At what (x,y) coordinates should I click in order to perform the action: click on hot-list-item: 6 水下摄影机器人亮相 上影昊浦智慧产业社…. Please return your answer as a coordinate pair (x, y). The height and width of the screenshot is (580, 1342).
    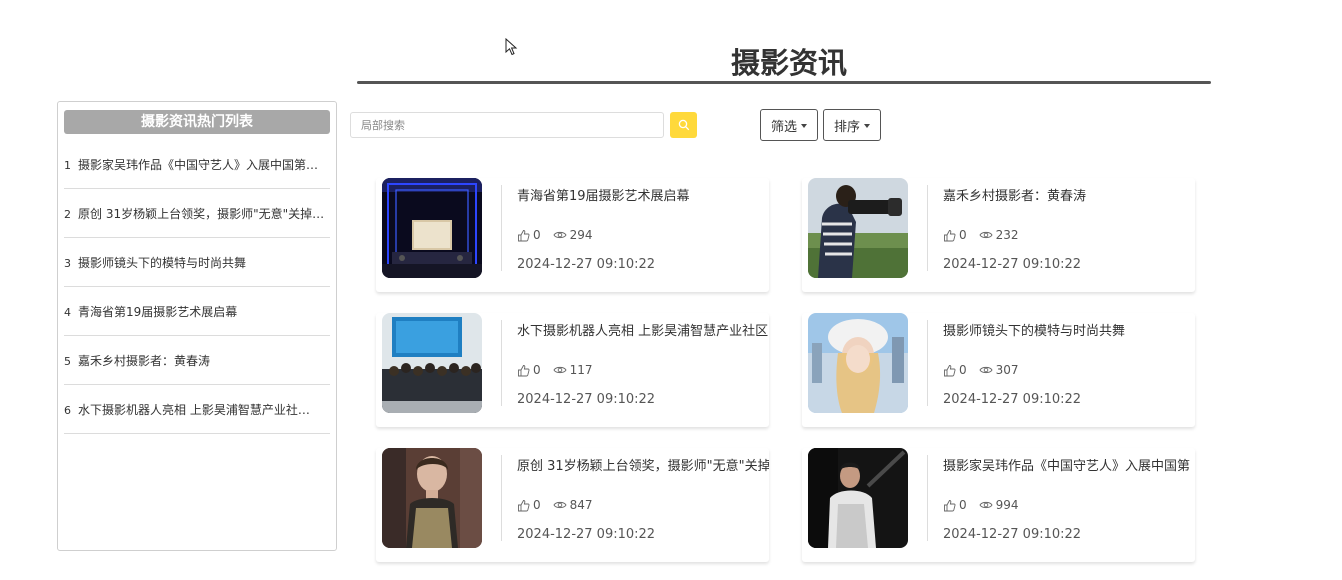
    Looking at the image, I should click on (197, 409).